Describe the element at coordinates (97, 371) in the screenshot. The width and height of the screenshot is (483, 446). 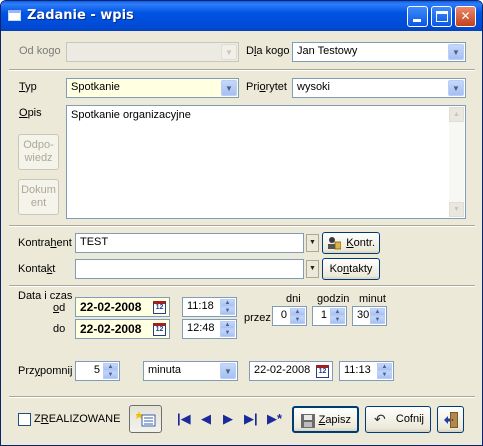
I see `przypomnij-count: 5 ▲ ▼` at that location.